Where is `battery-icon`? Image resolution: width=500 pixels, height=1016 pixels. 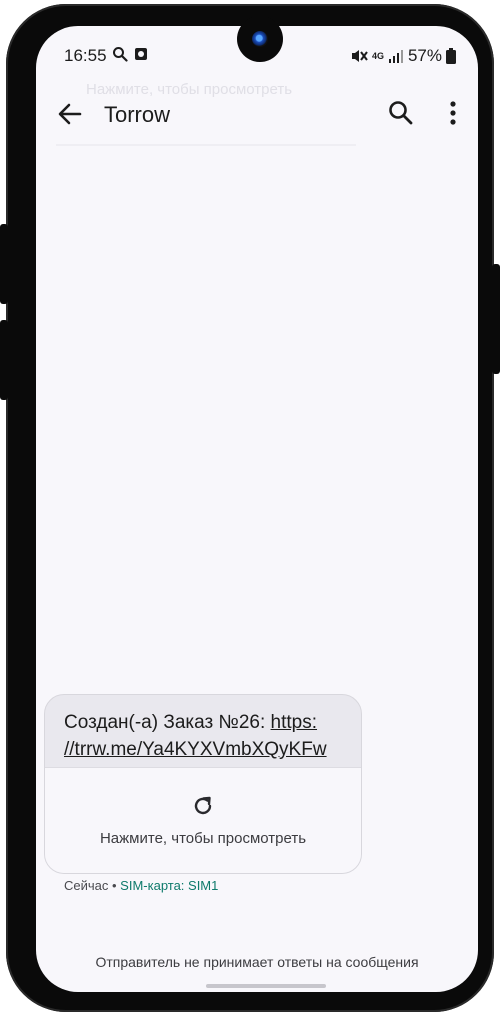 battery-icon is located at coordinates (451, 56).